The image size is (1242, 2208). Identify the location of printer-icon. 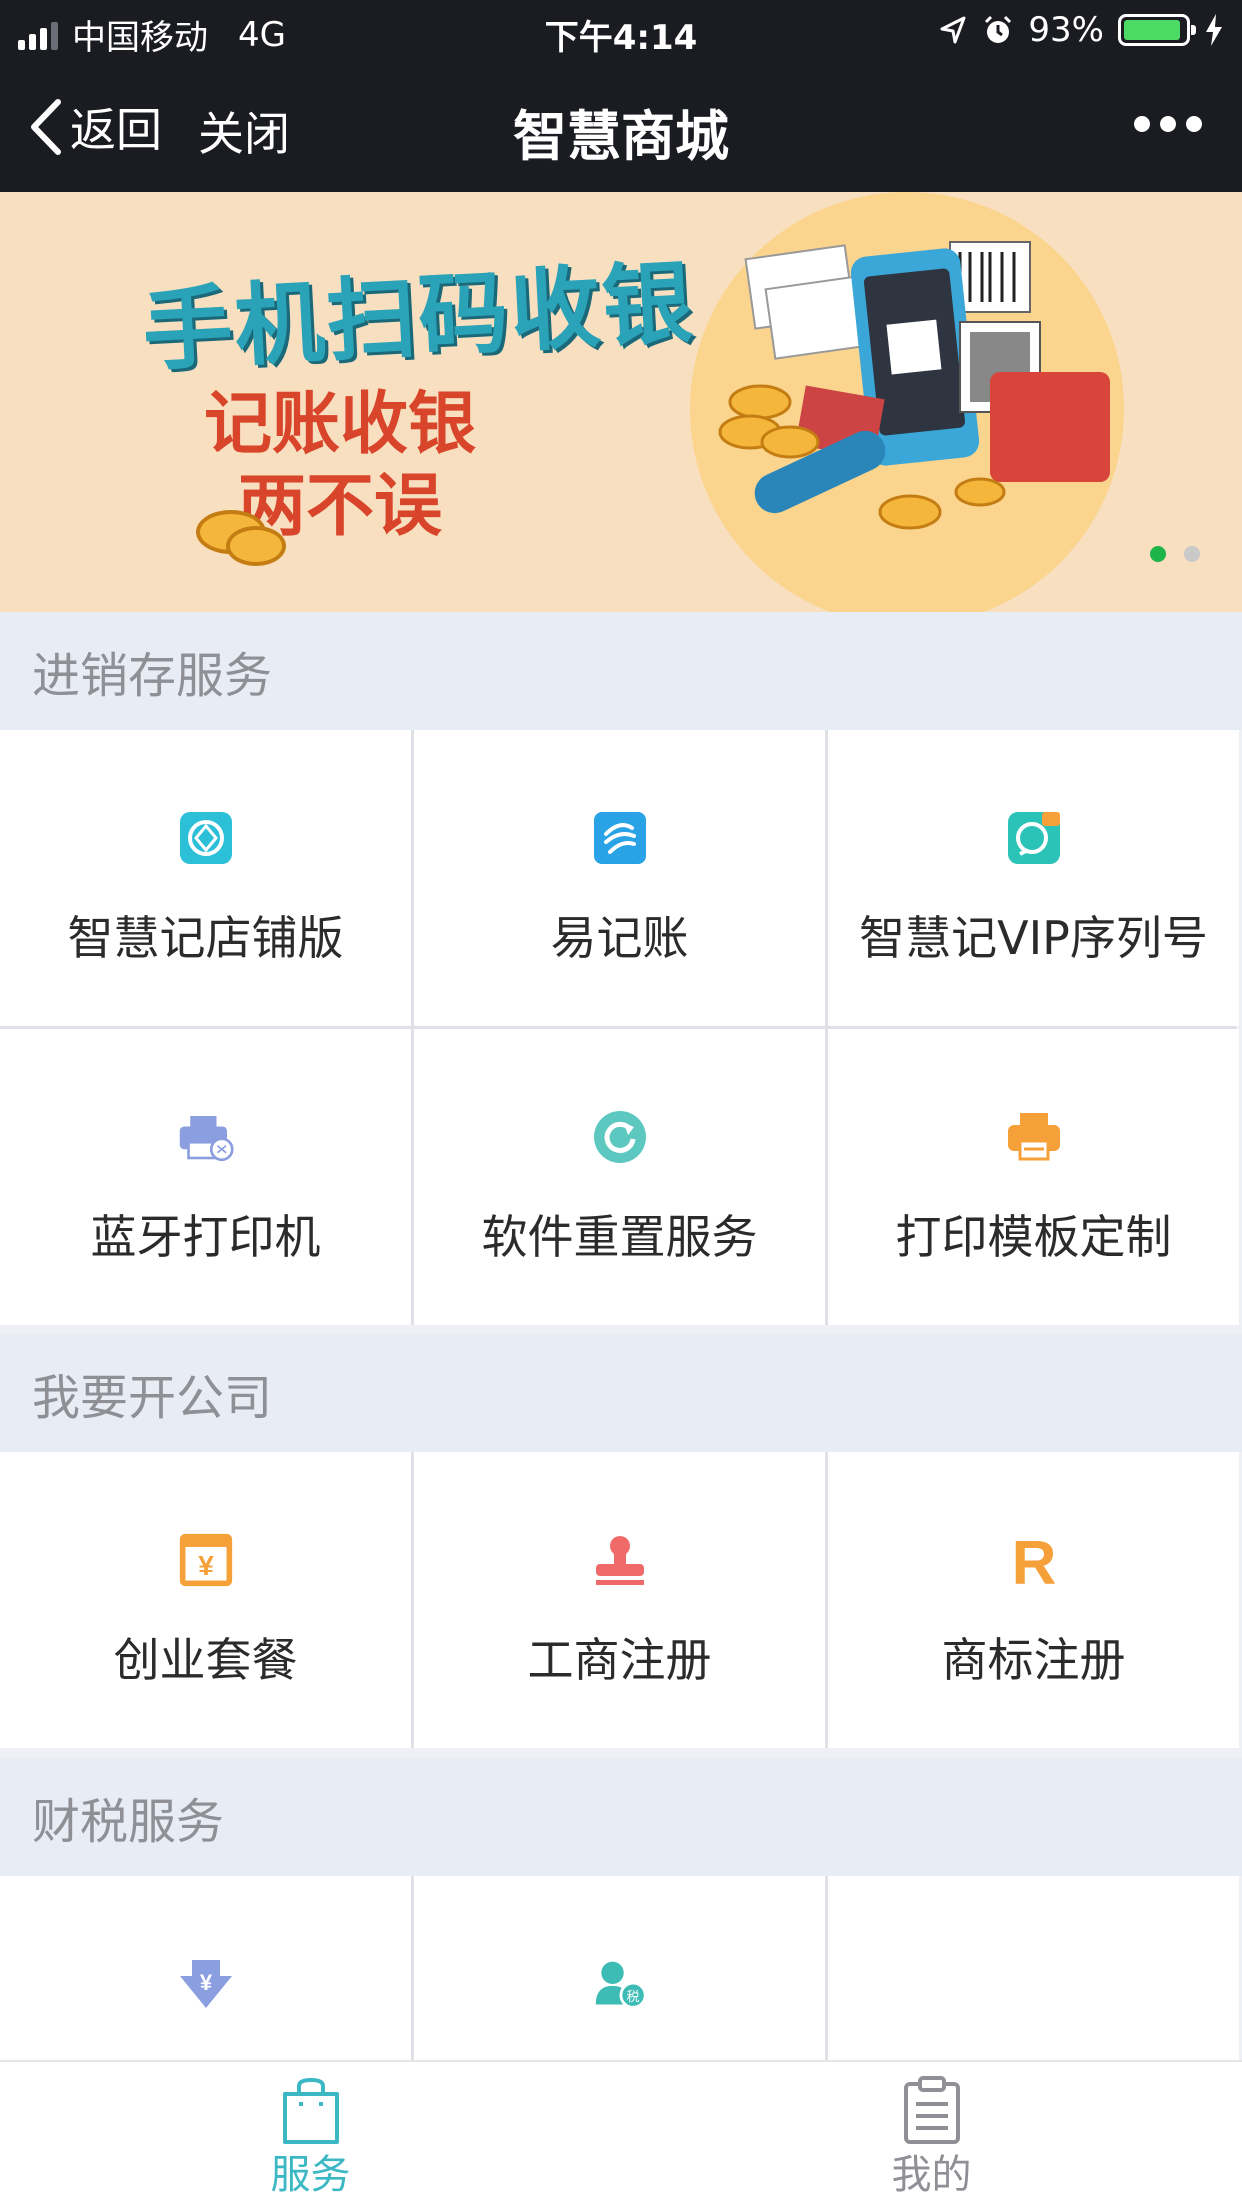
(1034, 1137).